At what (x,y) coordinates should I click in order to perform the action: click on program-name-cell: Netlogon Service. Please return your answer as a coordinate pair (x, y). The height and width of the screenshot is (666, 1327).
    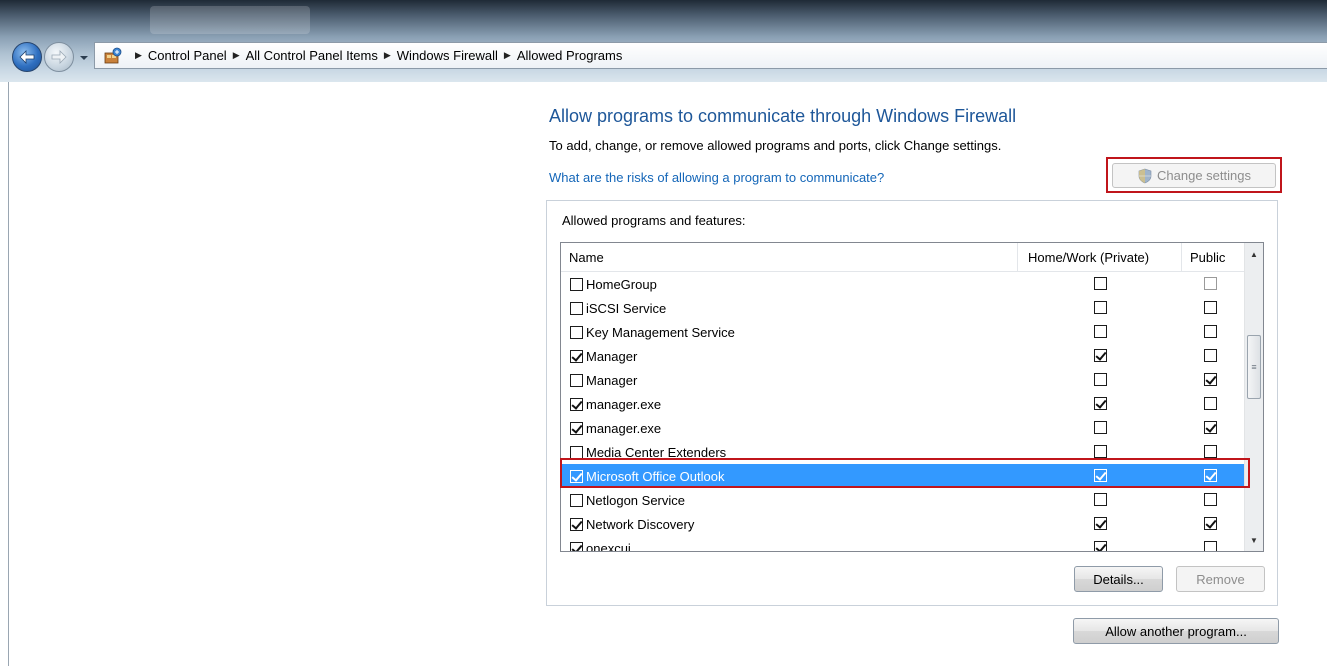
    Looking at the image, I should click on (627, 500).